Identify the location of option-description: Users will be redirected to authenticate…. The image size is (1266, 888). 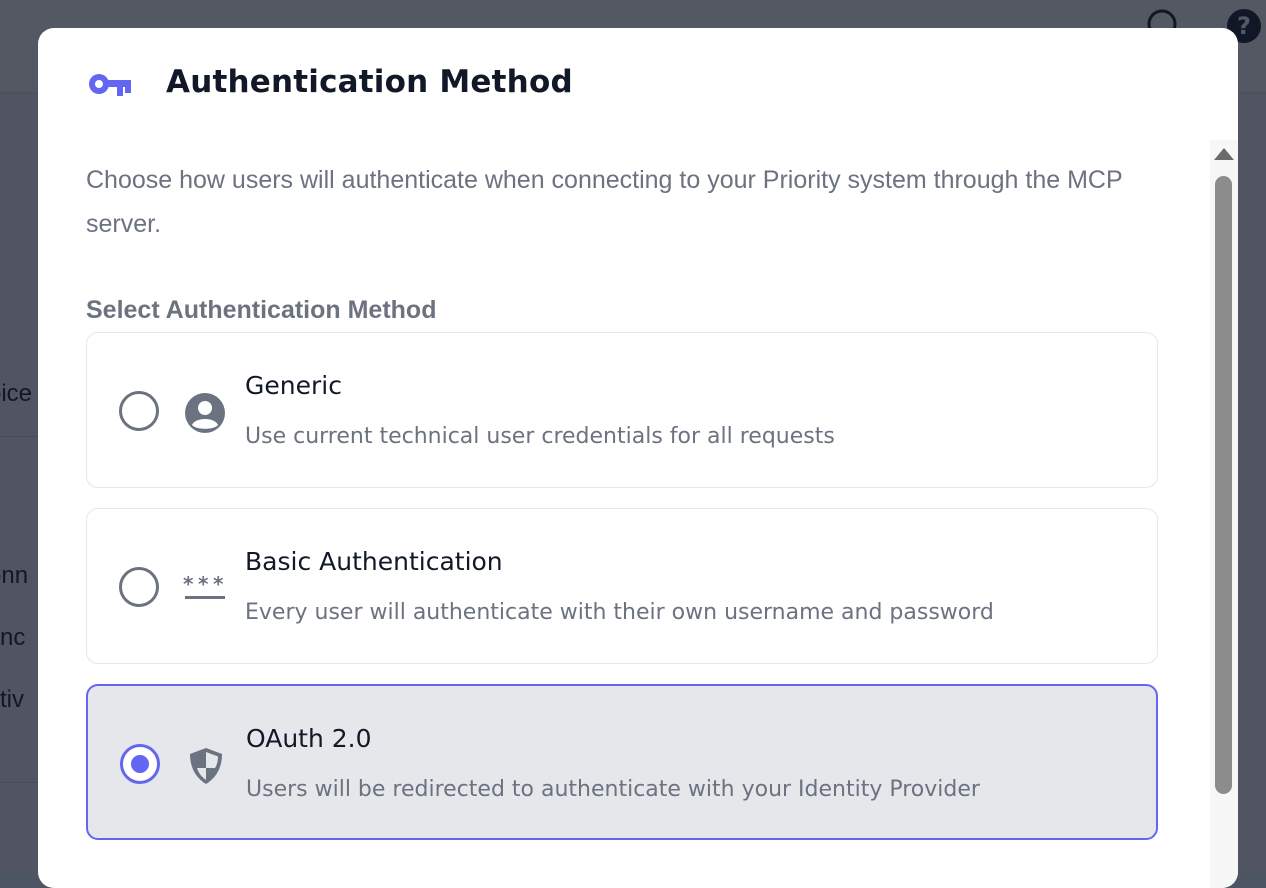
(613, 789).